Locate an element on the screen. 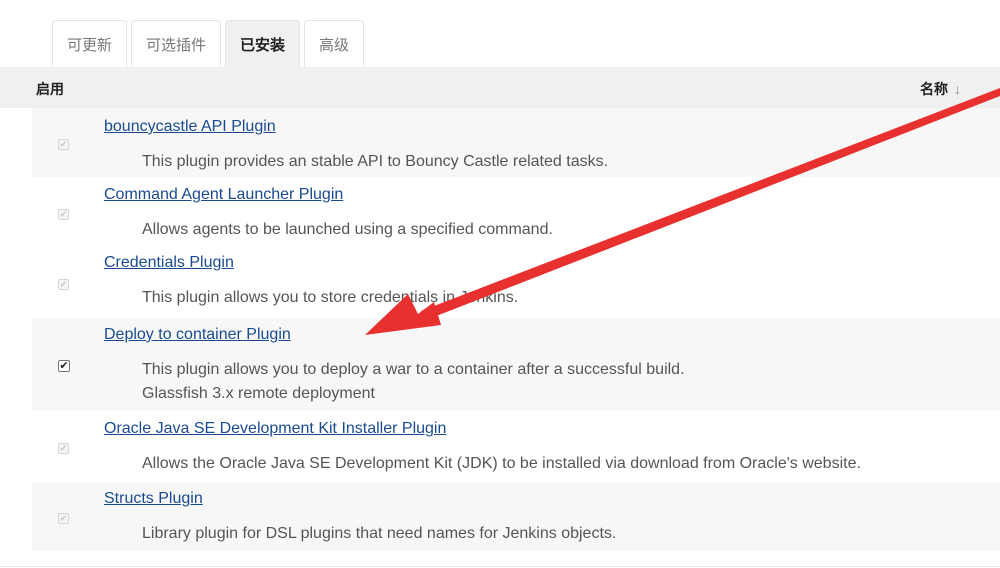  column-header-name-label: 名称 is located at coordinates (934, 89).